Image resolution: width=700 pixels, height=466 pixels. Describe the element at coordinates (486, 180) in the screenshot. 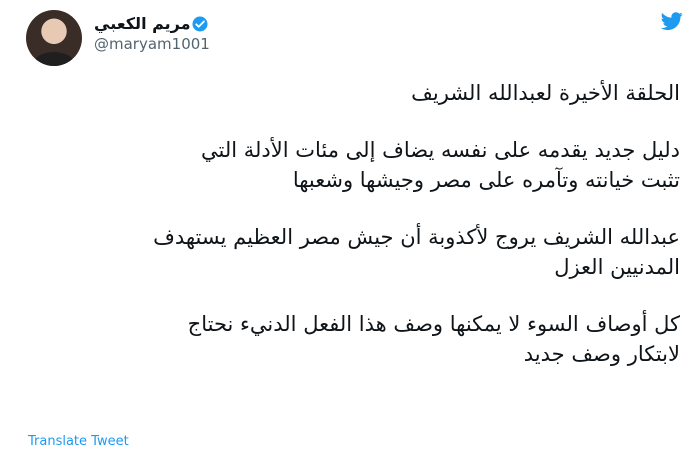

I see `tweet-line: تثبت خيانته وتآمره على مصر وجيشها وشعبها` at that location.